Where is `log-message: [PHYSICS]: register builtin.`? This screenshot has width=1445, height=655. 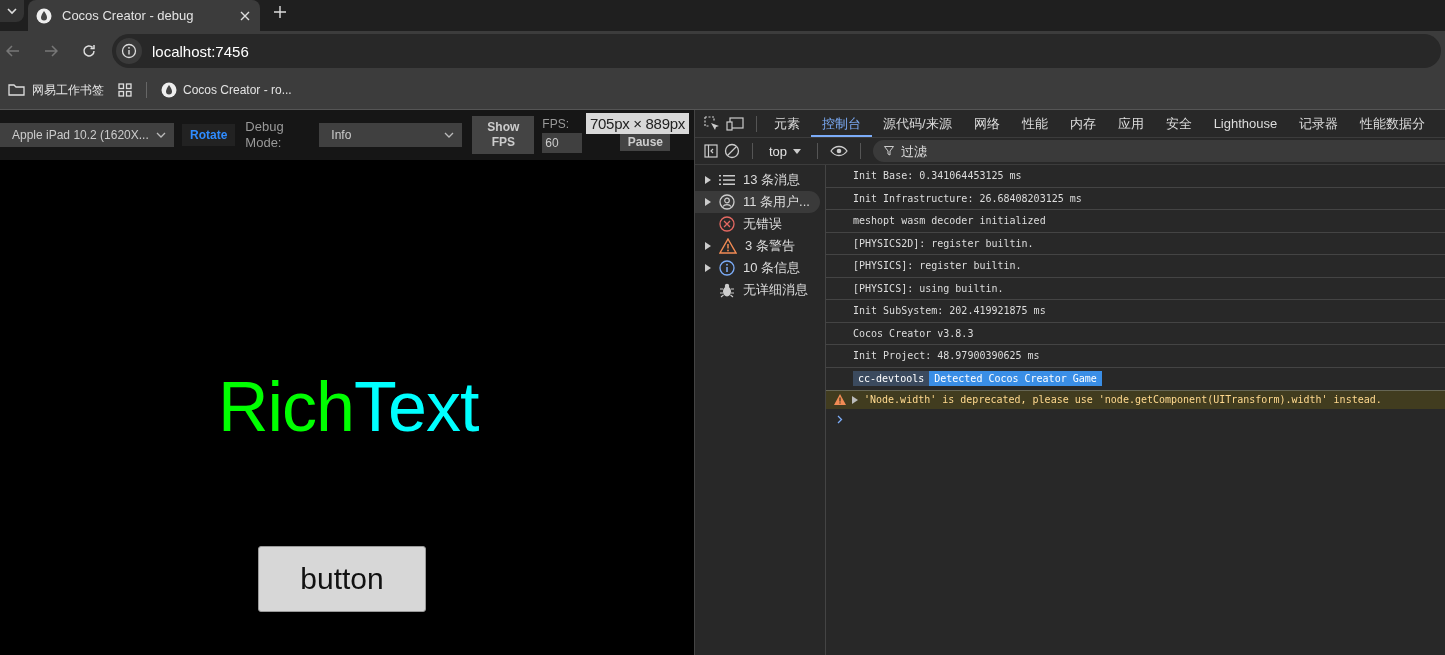 log-message: [PHYSICS]: register builtin. is located at coordinates (1135, 266).